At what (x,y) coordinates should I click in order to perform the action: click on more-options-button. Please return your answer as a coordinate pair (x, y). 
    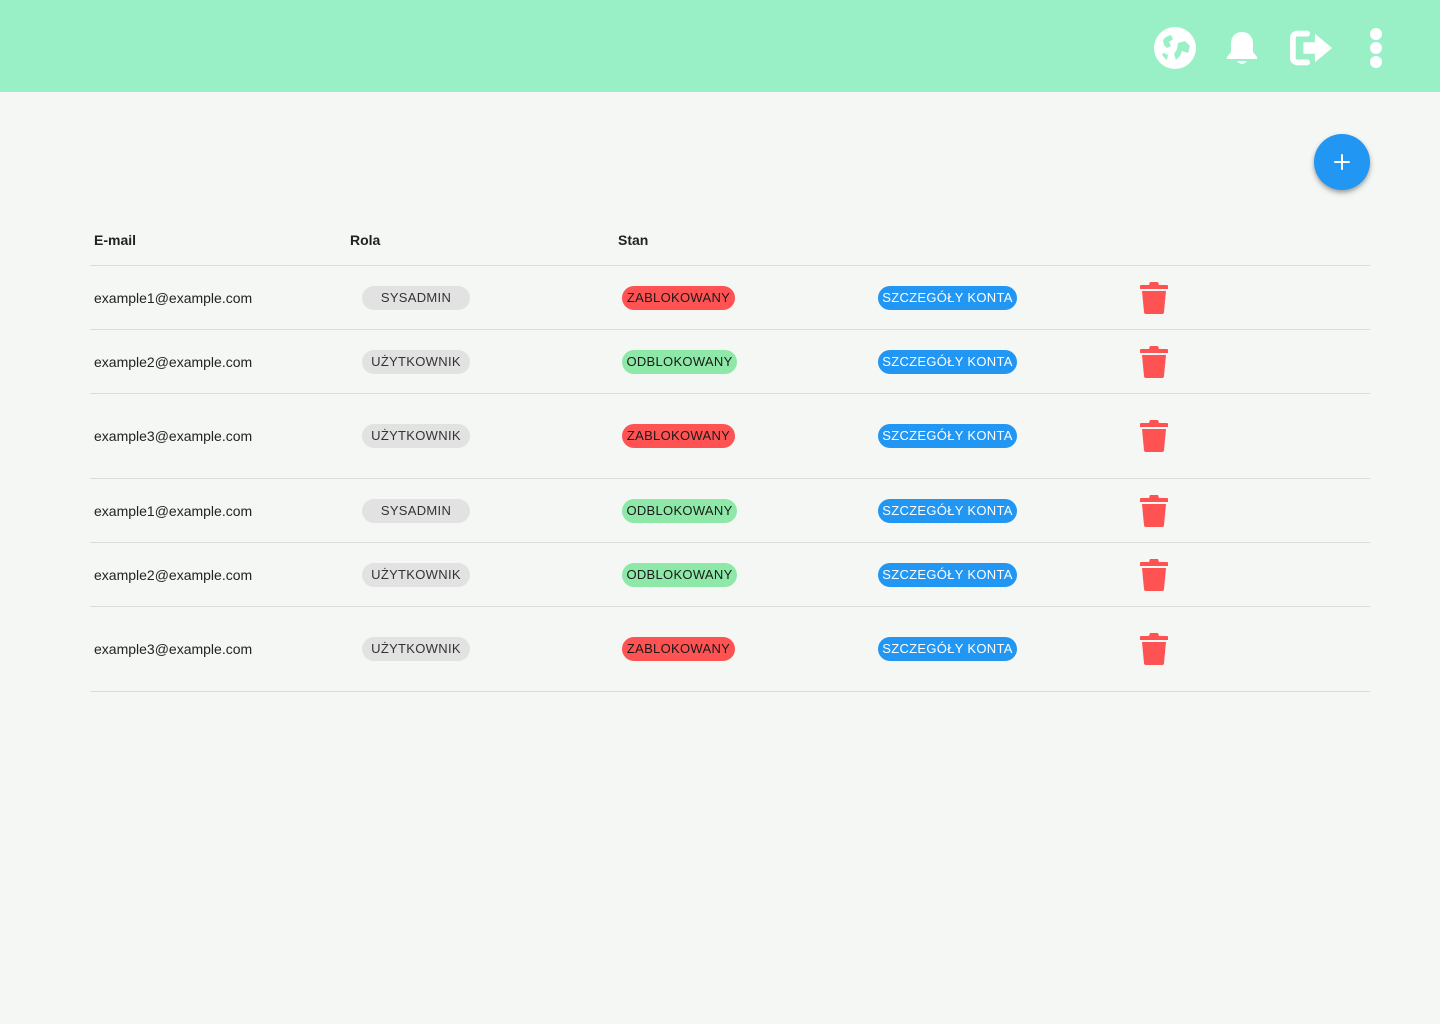
    Looking at the image, I should click on (1376, 48).